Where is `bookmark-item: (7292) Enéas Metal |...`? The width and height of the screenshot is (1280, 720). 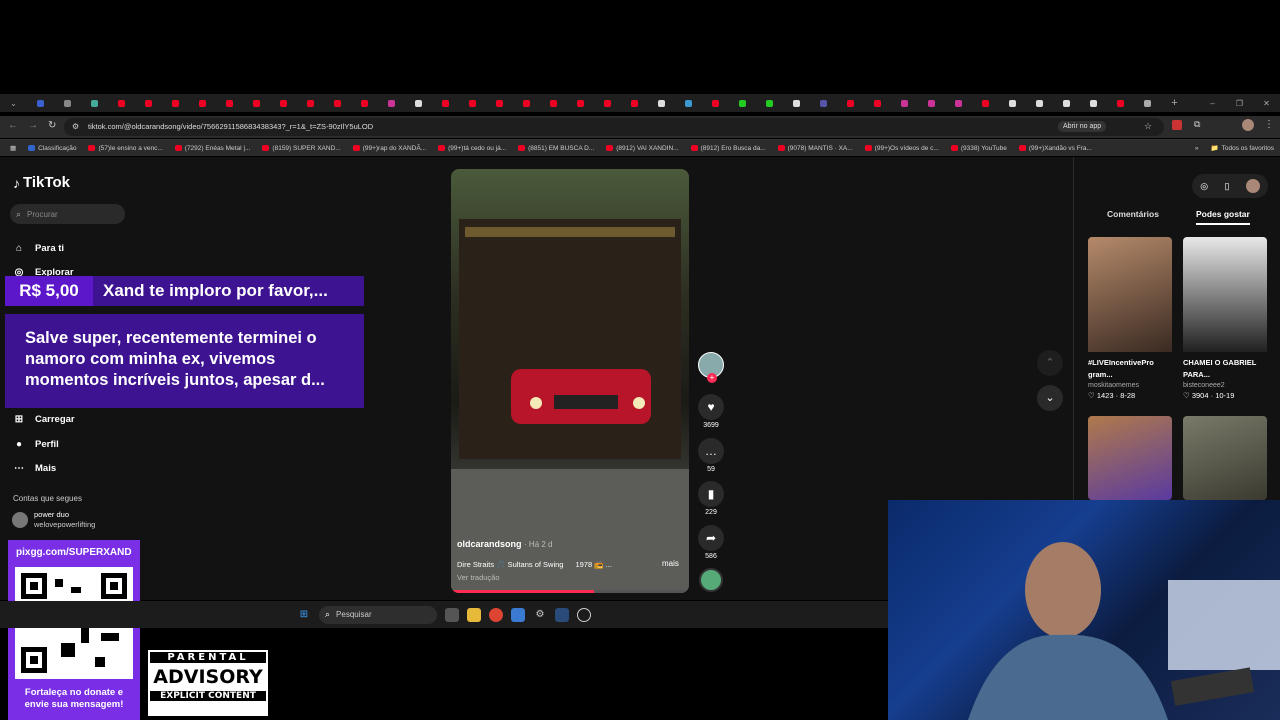 bookmark-item: (7292) Enéas Metal |... is located at coordinates (213, 148).